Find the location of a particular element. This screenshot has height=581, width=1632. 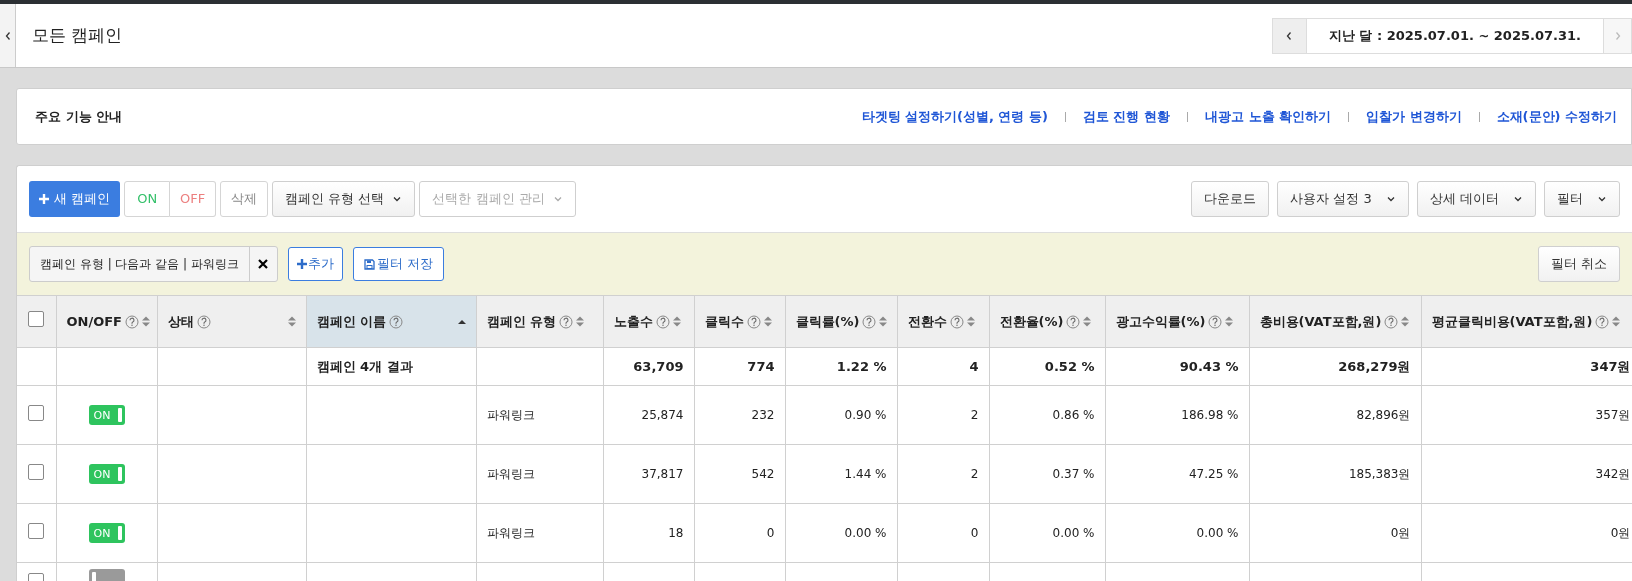

summary-value: 268,279원 is located at coordinates (1374, 366).